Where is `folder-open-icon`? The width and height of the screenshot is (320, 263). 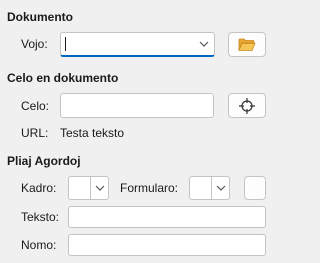 folder-open-icon is located at coordinates (247, 44).